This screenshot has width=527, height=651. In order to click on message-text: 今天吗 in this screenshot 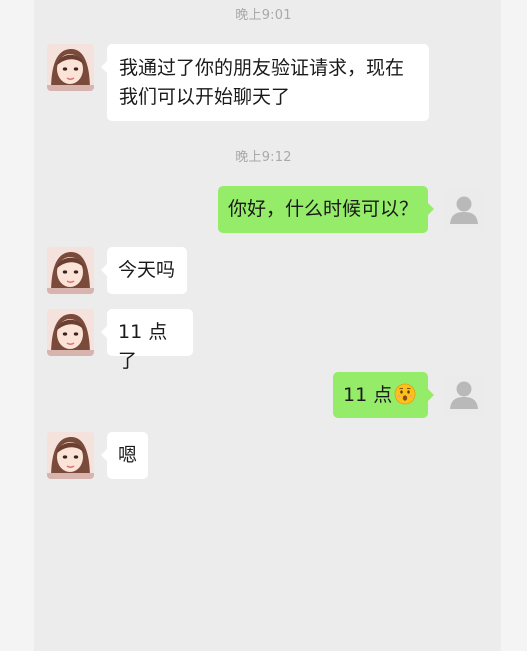, I will do `click(147, 270)`.